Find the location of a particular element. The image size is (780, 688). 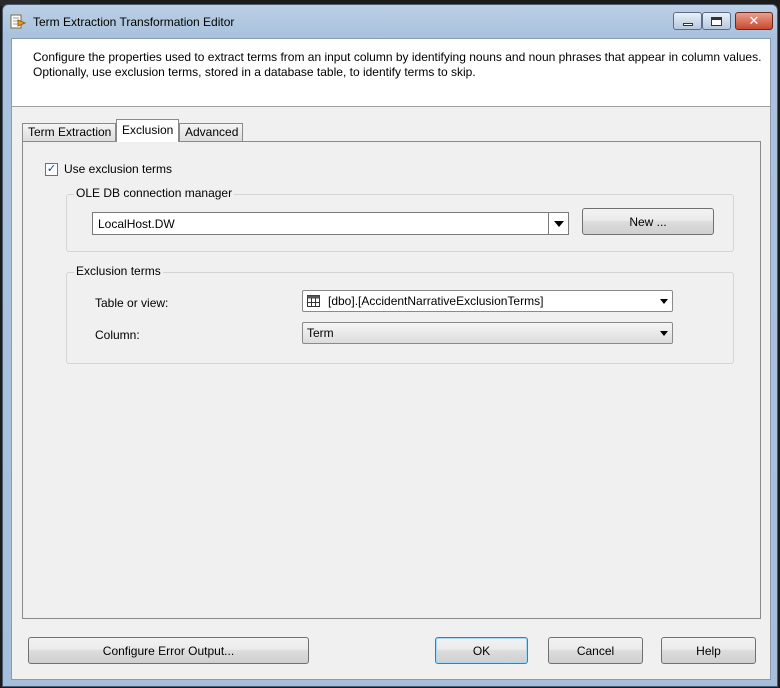

oledb-group-label: OLE DB connection manager is located at coordinates (154, 193).